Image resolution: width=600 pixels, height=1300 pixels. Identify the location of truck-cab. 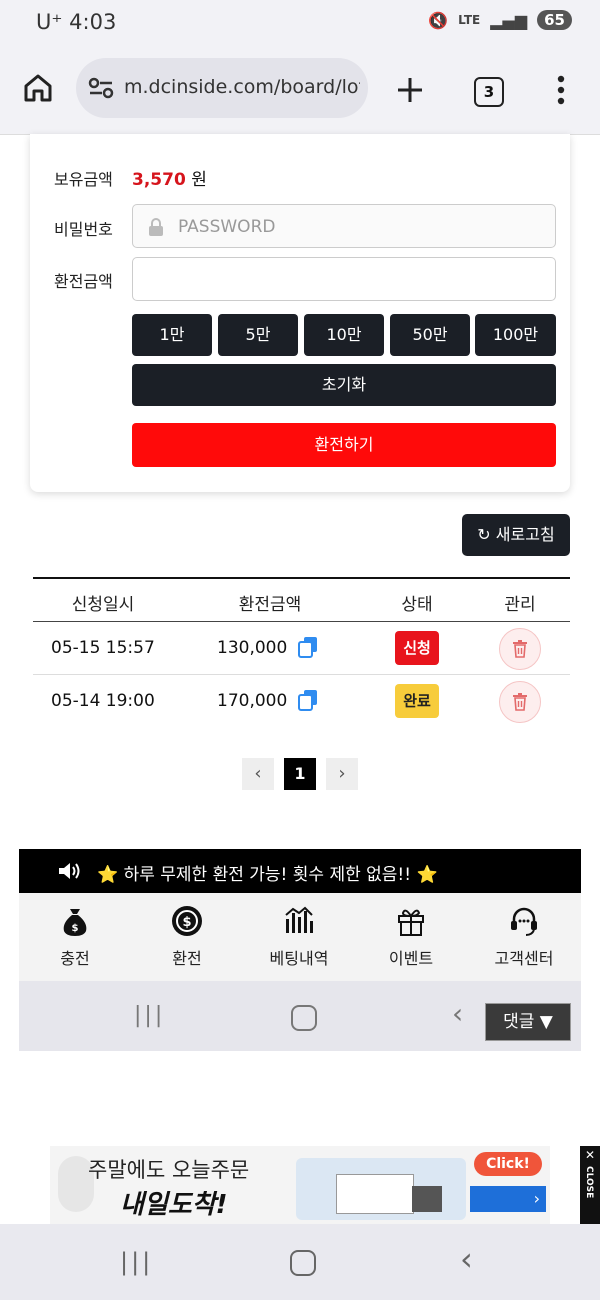
(427, 1199).